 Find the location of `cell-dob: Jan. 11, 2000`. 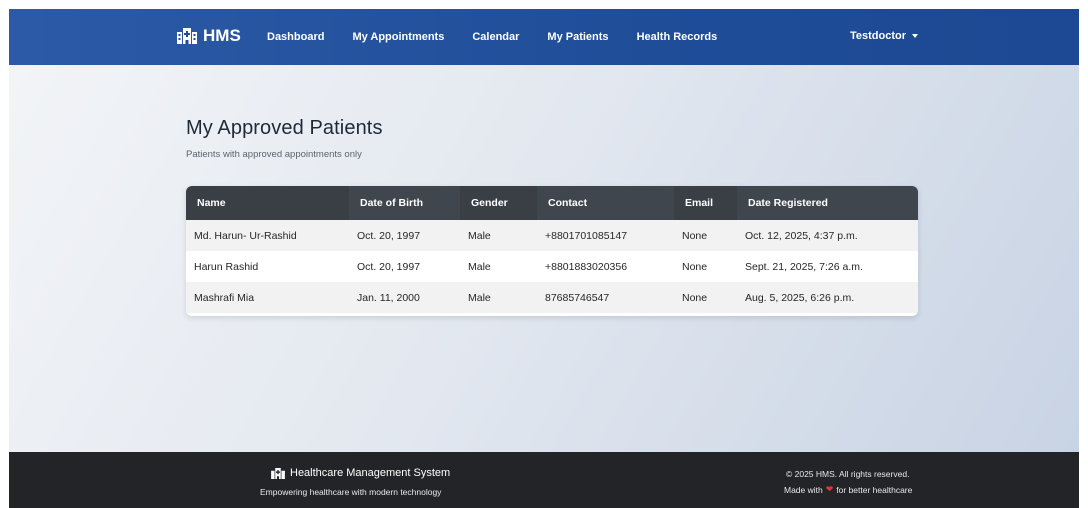

cell-dob: Jan. 11, 2000 is located at coordinates (388, 297).